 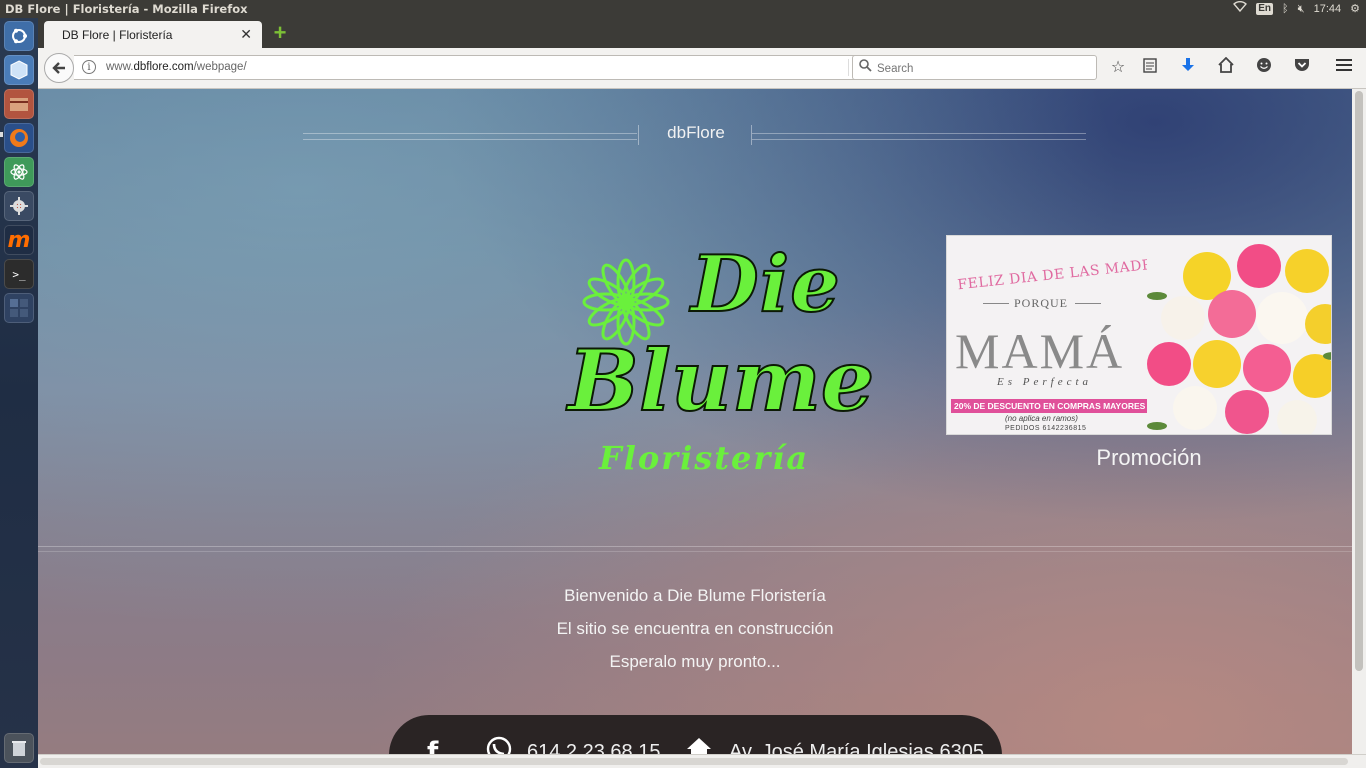 I want to click on active-app-indicator, so click(x=1, y=134).